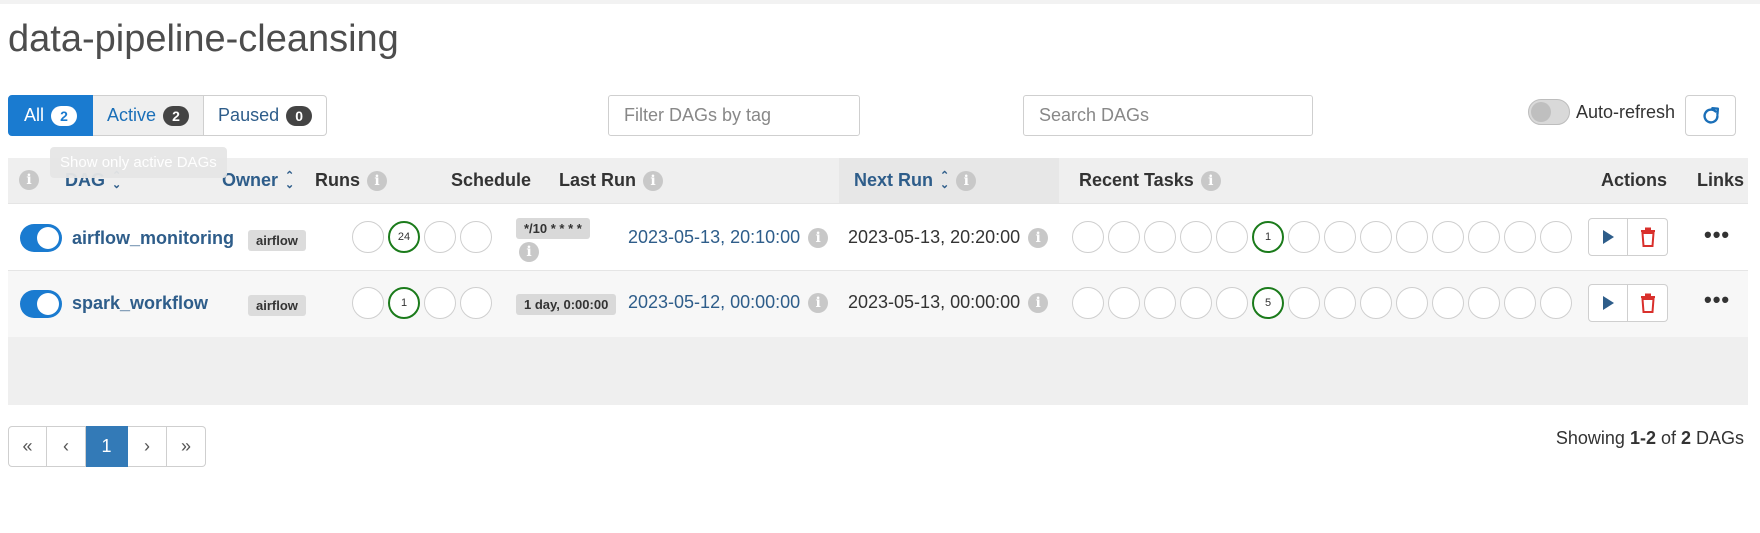  What do you see at coordinates (27, 446) in the screenshot?
I see `first-page-button: «` at bounding box center [27, 446].